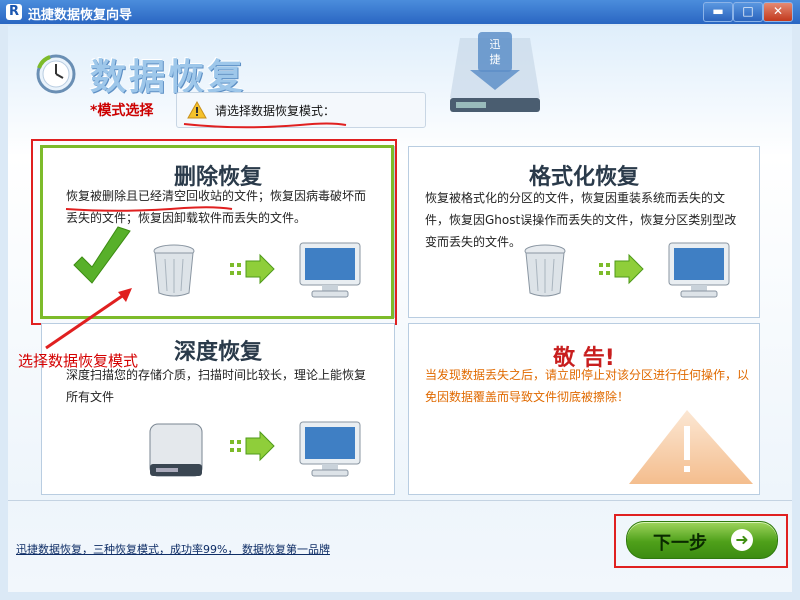 The width and height of the screenshot is (800, 600). What do you see at coordinates (495, 44) in the screenshot?
I see `drive-label-1: 迅` at bounding box center [495, 44].